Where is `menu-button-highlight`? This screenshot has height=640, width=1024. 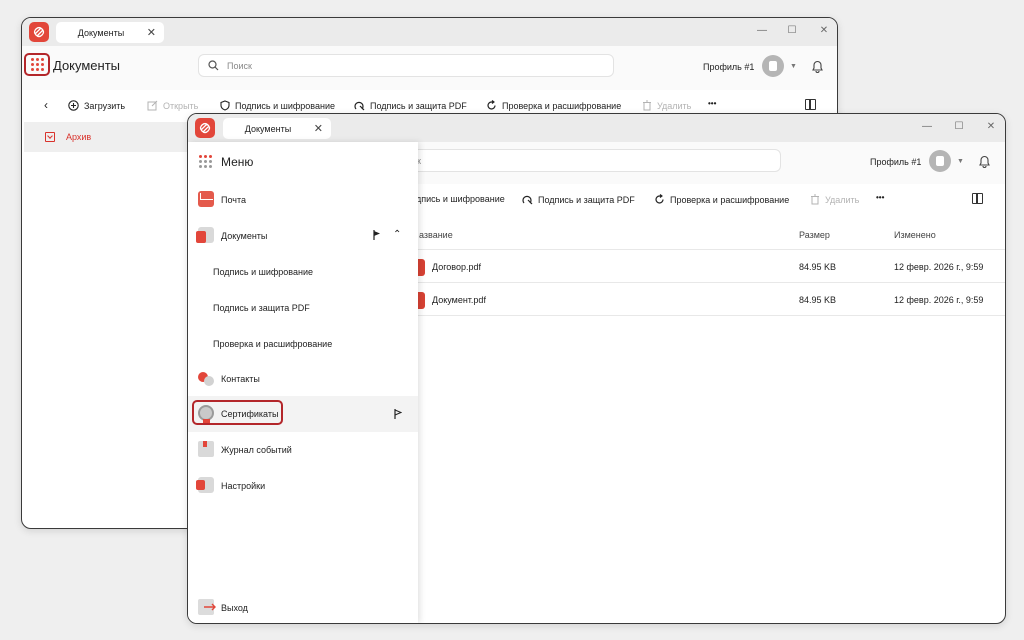 menu-button-highlight is located at coordinates (37, 64).